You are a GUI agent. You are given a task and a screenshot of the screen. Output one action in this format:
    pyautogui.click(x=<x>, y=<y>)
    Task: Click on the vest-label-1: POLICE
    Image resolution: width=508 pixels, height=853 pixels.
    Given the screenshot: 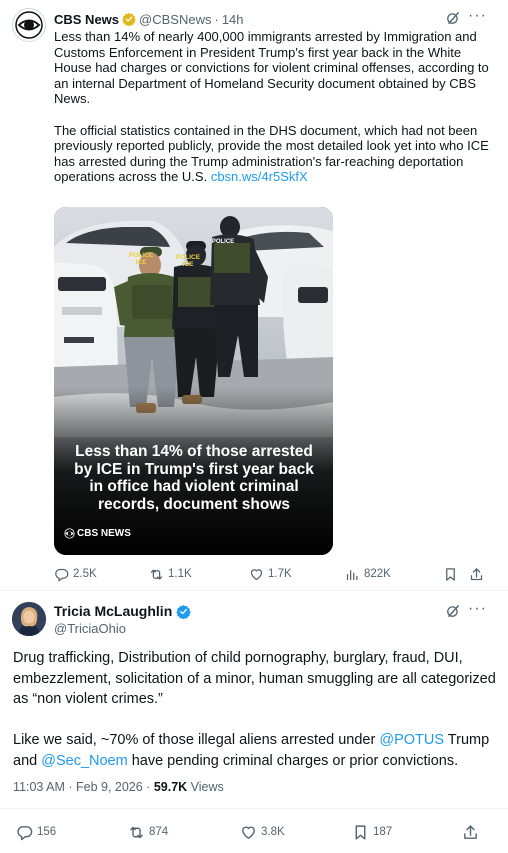 What is the action you would take?
    pyautogui.click(x=141, y=255)
    